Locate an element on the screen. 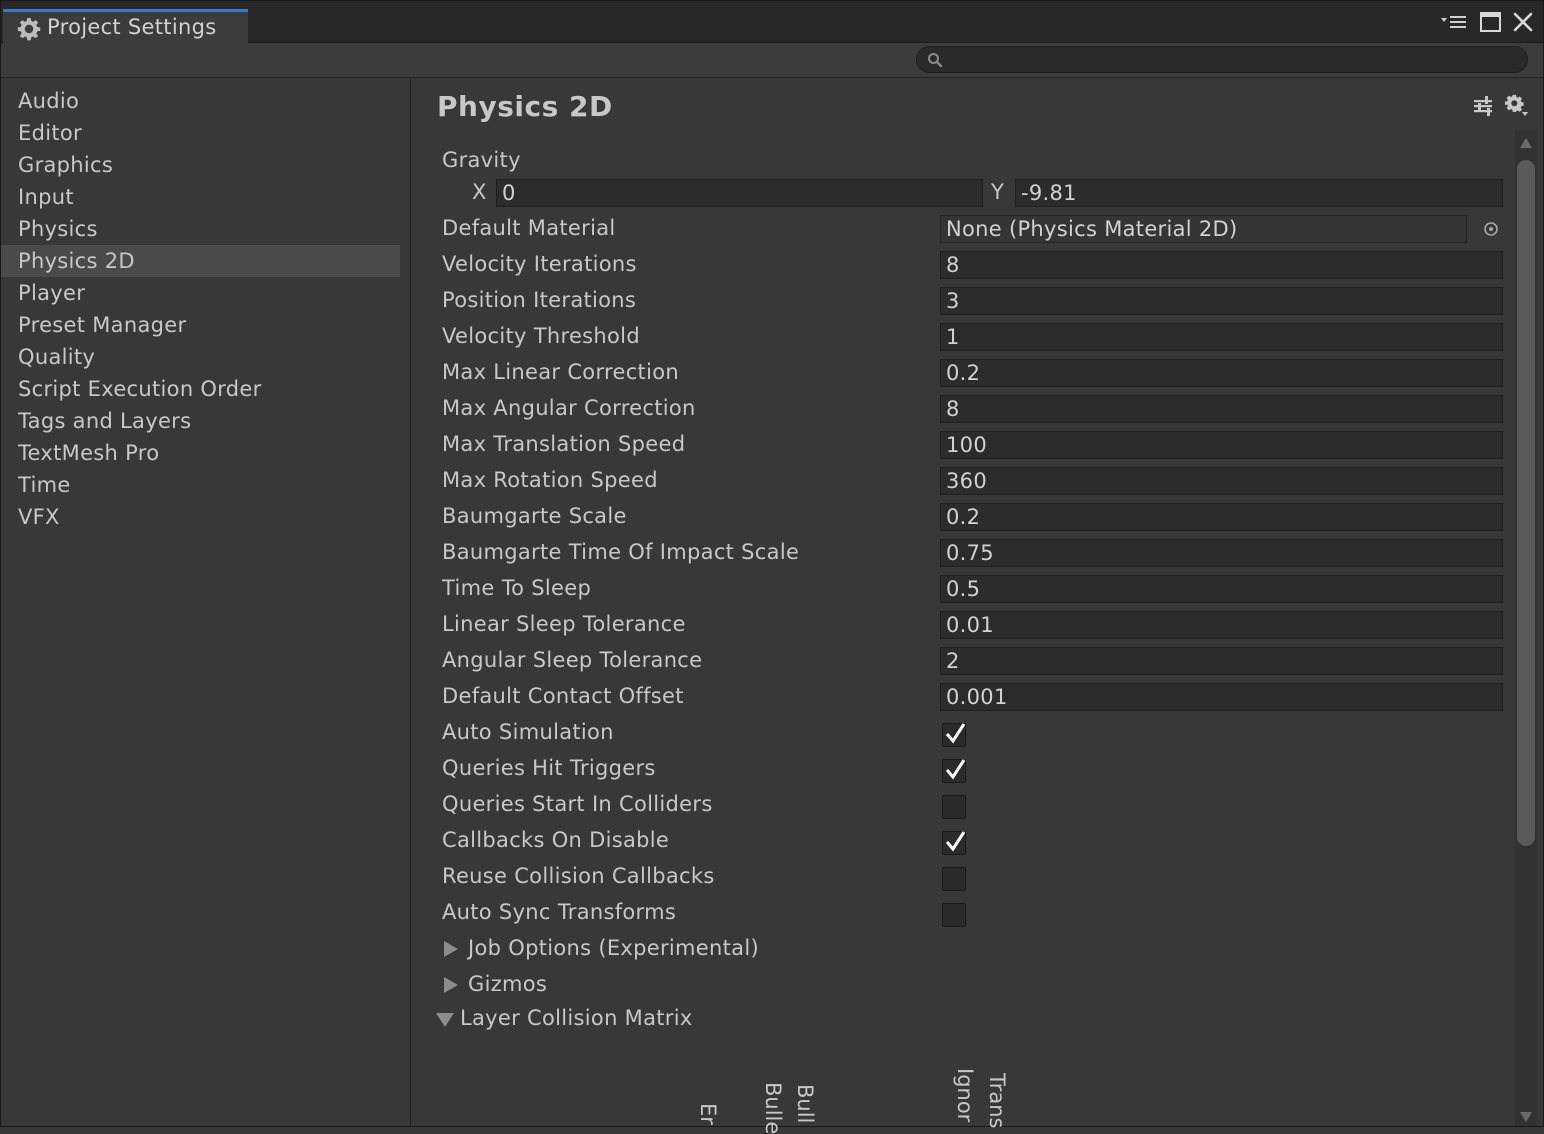 Image resolution: width=1544 pixels, height=1134 pixels. gravity-label: Gravity is located at coordinates (481, 160).